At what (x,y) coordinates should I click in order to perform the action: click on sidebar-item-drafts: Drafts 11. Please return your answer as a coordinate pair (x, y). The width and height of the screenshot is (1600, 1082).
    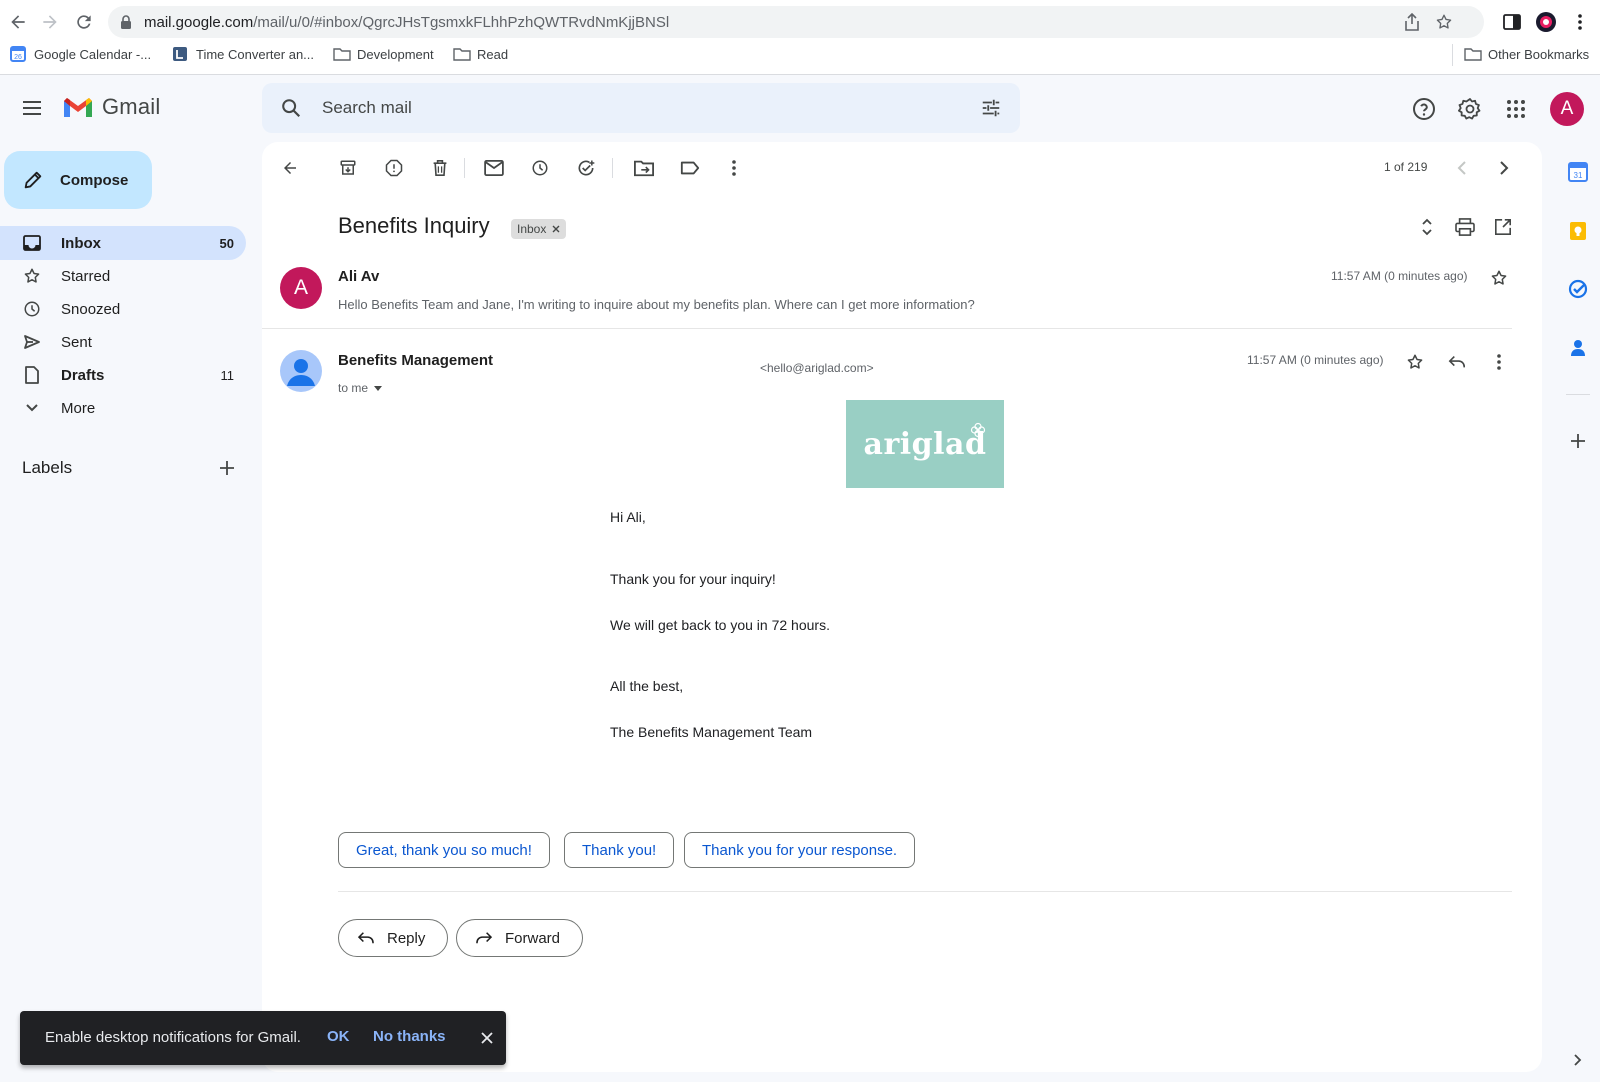
    Looking at the image, I should click on (123, 375).